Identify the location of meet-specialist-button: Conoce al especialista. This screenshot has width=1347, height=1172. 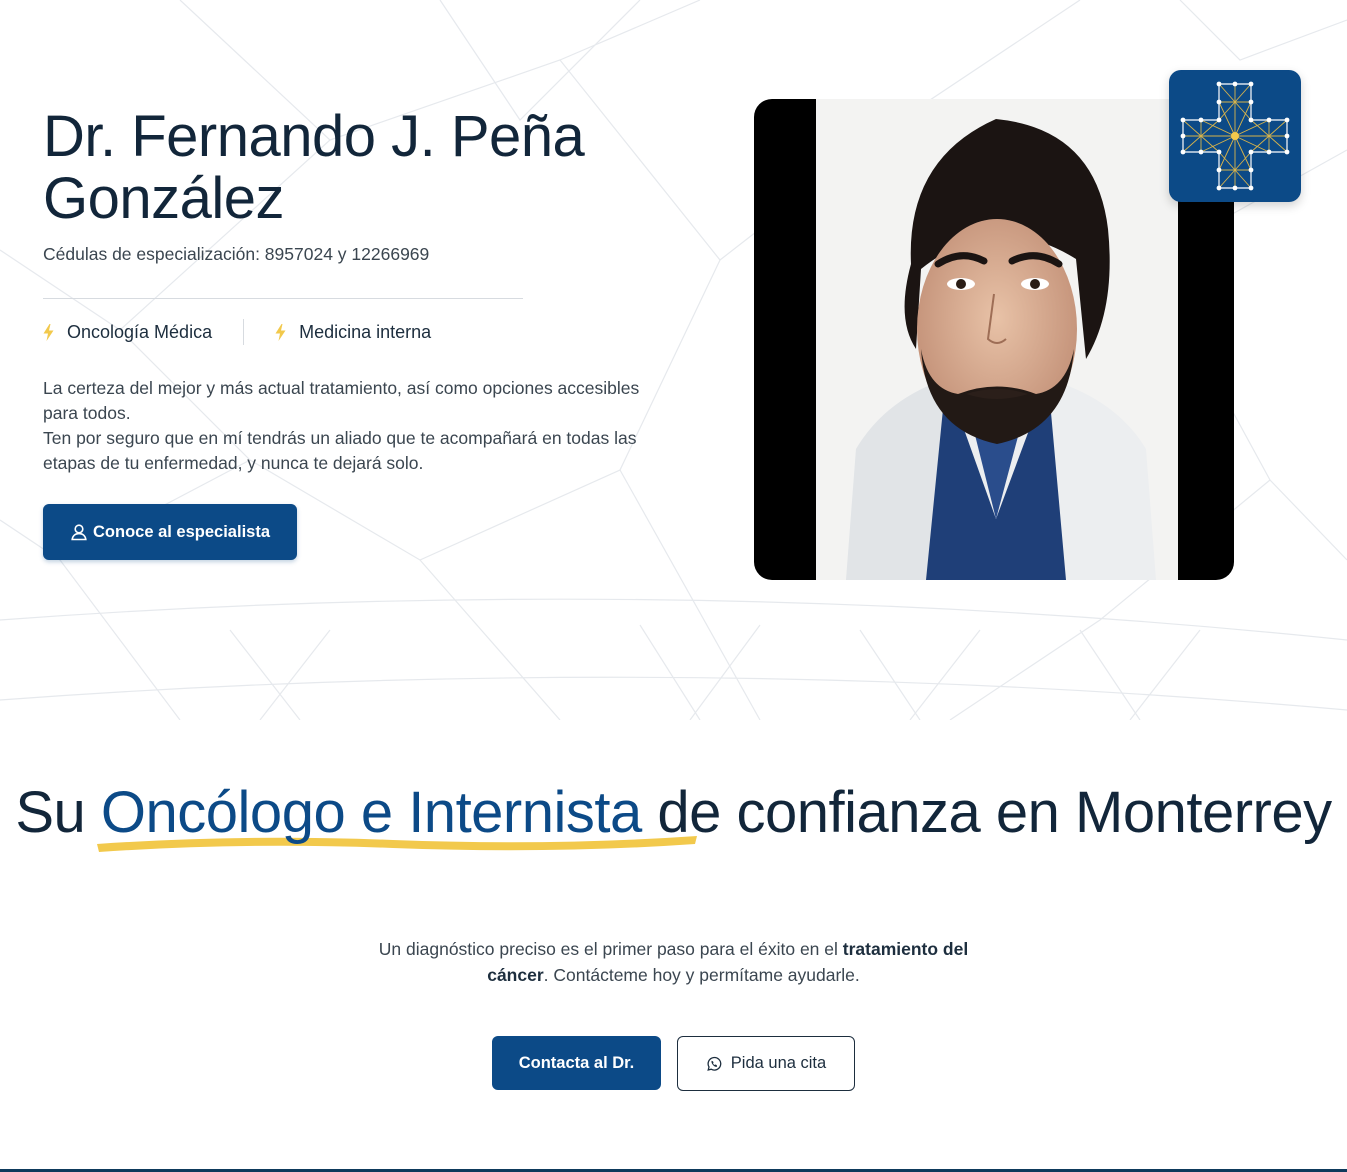
(170, 532).